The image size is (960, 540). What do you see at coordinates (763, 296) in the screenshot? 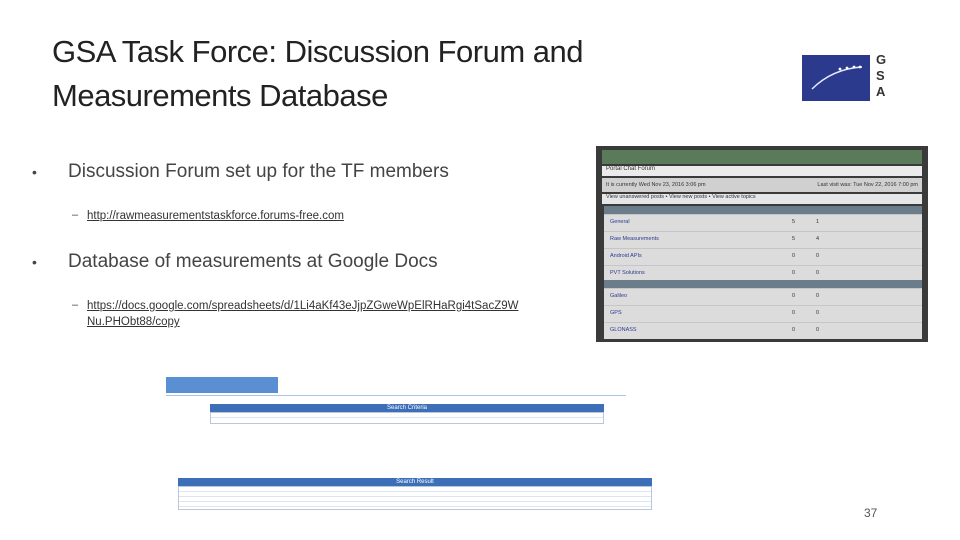
I see `constellation-row: Galileo 0 0` at bounding box center [763, 296].